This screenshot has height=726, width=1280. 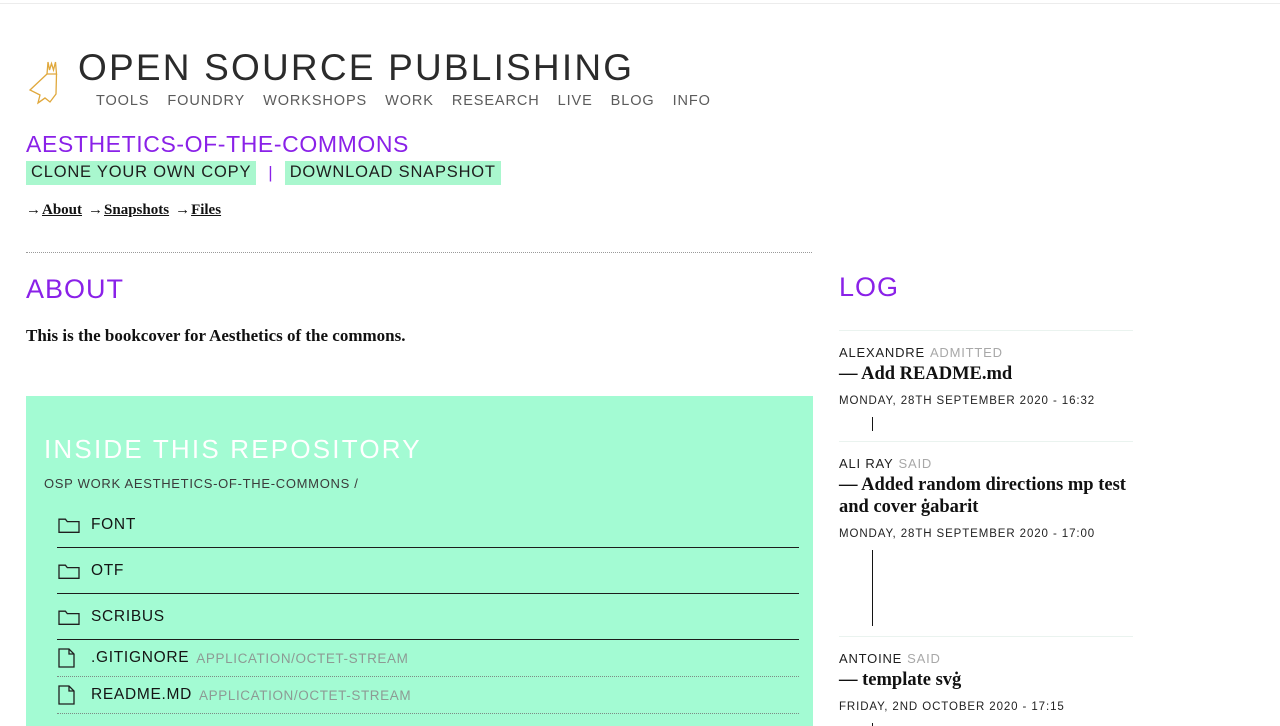 What do you see at coordinates (952, 707) in the screenshot?
I see `log-entry-date: FRIDAY, 2ND OCTOBER 2020 - 17:15` at bounding box center [952, 707].